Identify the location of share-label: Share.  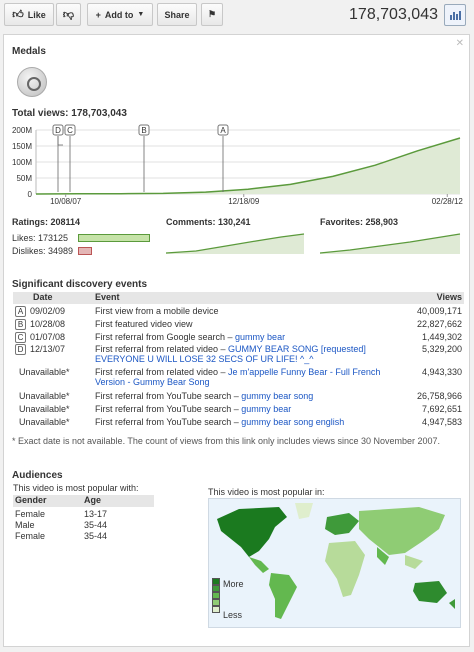
(177, 14).